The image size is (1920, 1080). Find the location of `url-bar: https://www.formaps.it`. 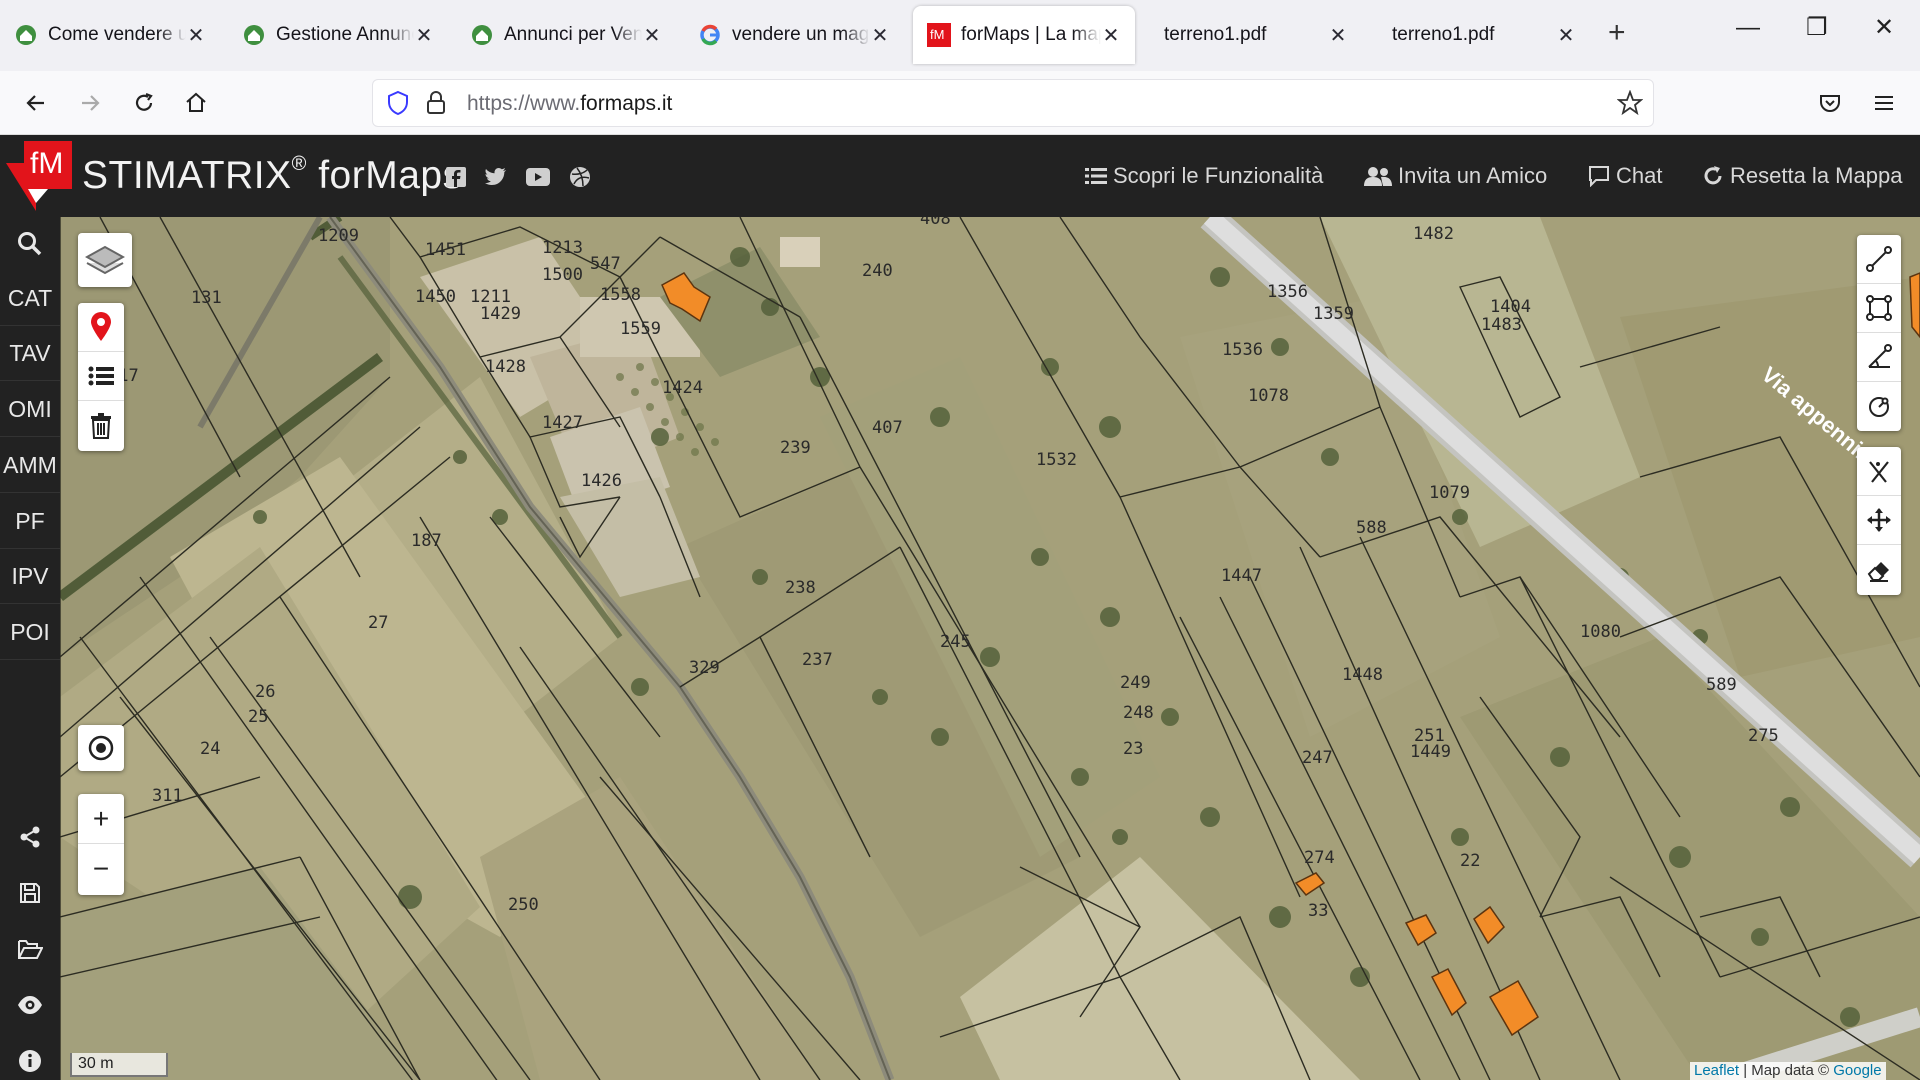

url-bar: https://www.formaps.it is located at coordinates (1013, 103).